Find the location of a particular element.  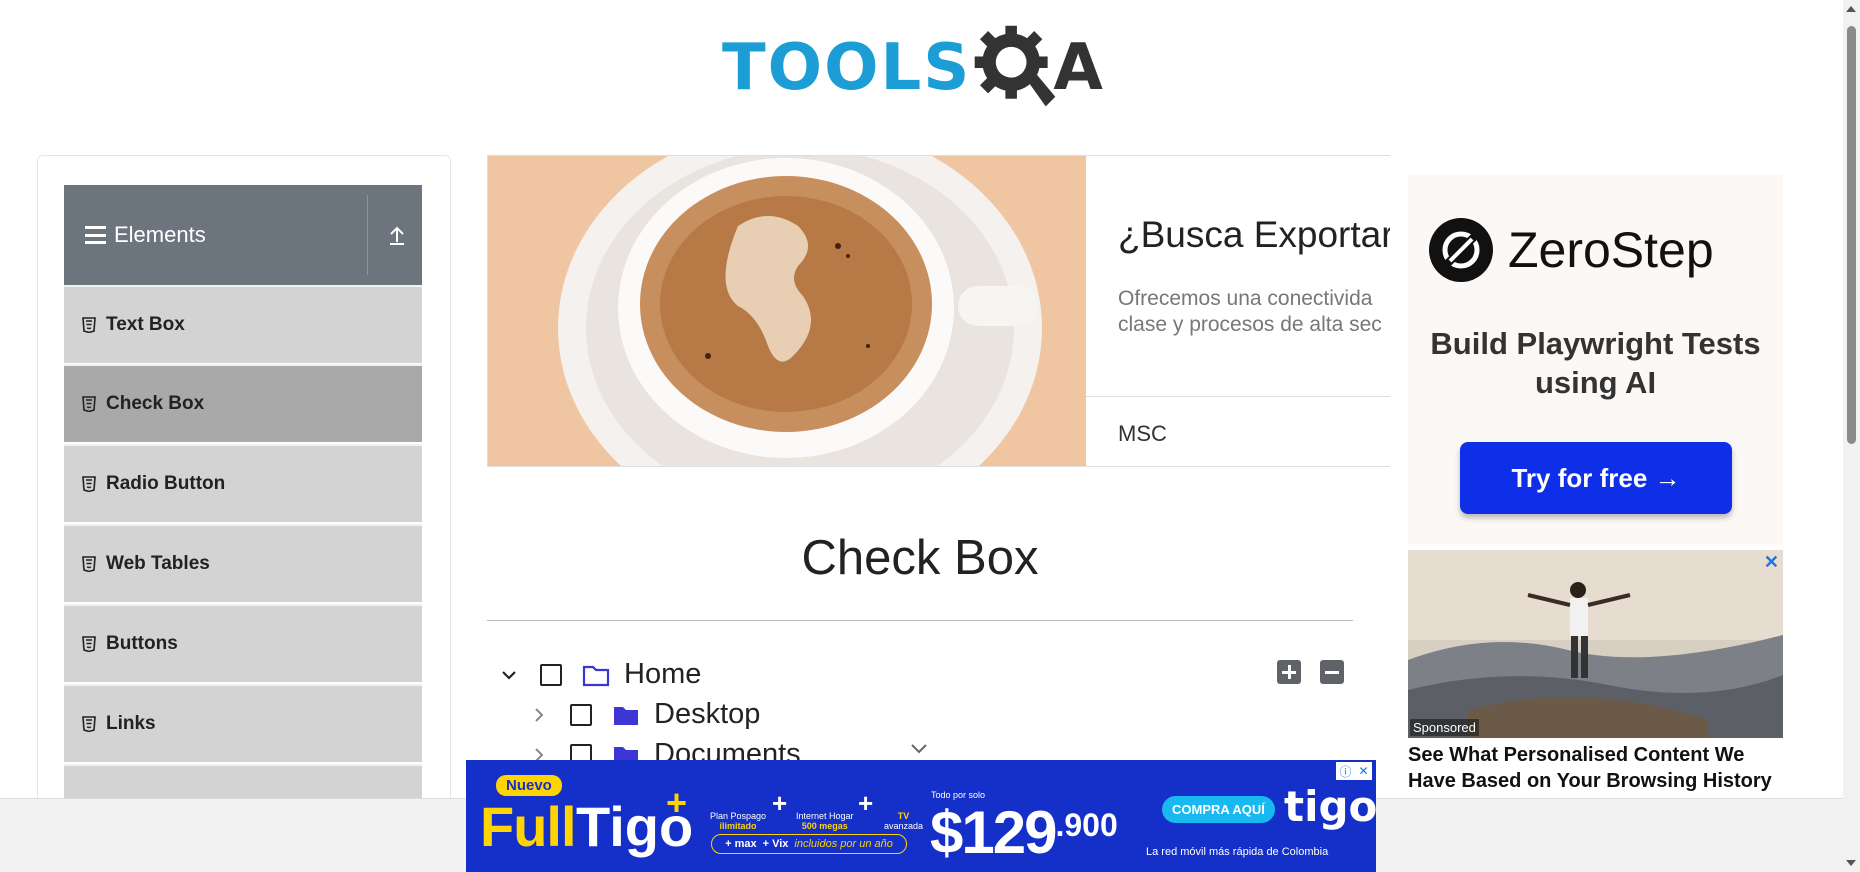

sidebar-item-label: Links is located at coordinates (131, 723).